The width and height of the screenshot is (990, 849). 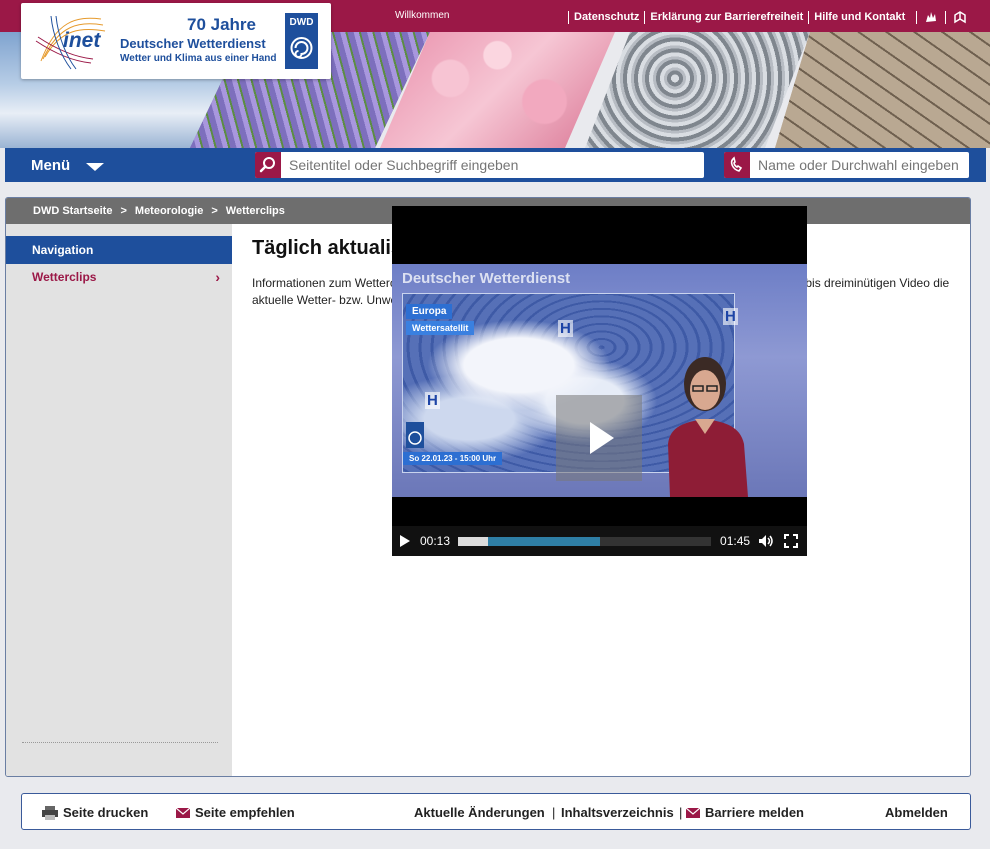 I want to click on site-search-box, so click(x=479, y=165).